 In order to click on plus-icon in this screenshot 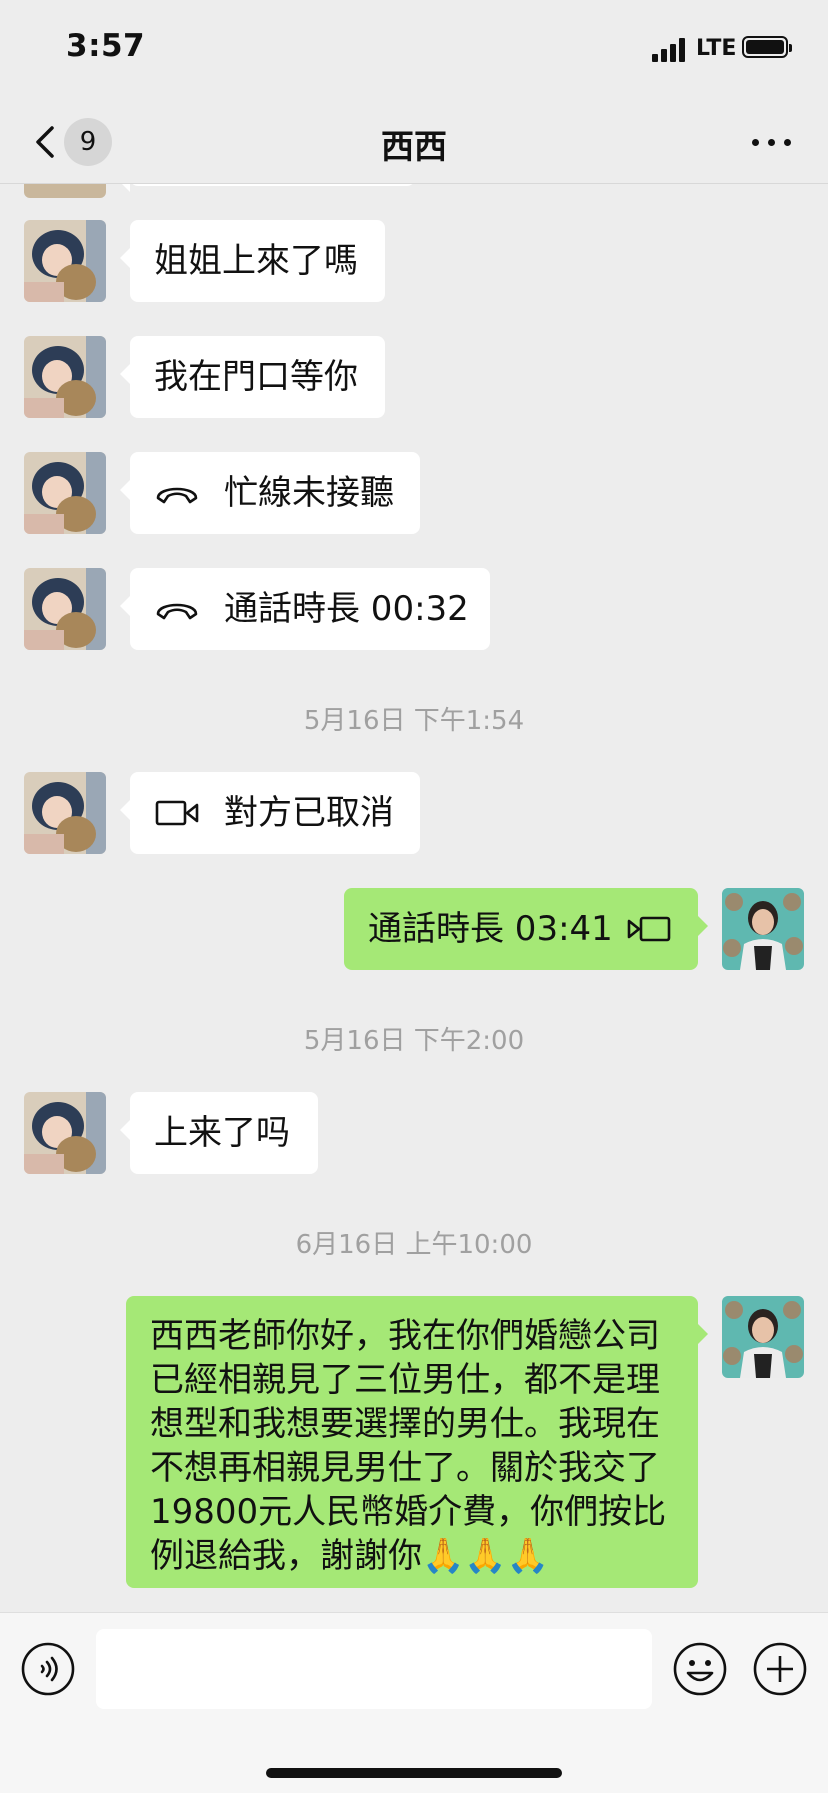, I will do `click(780, 1669)`.